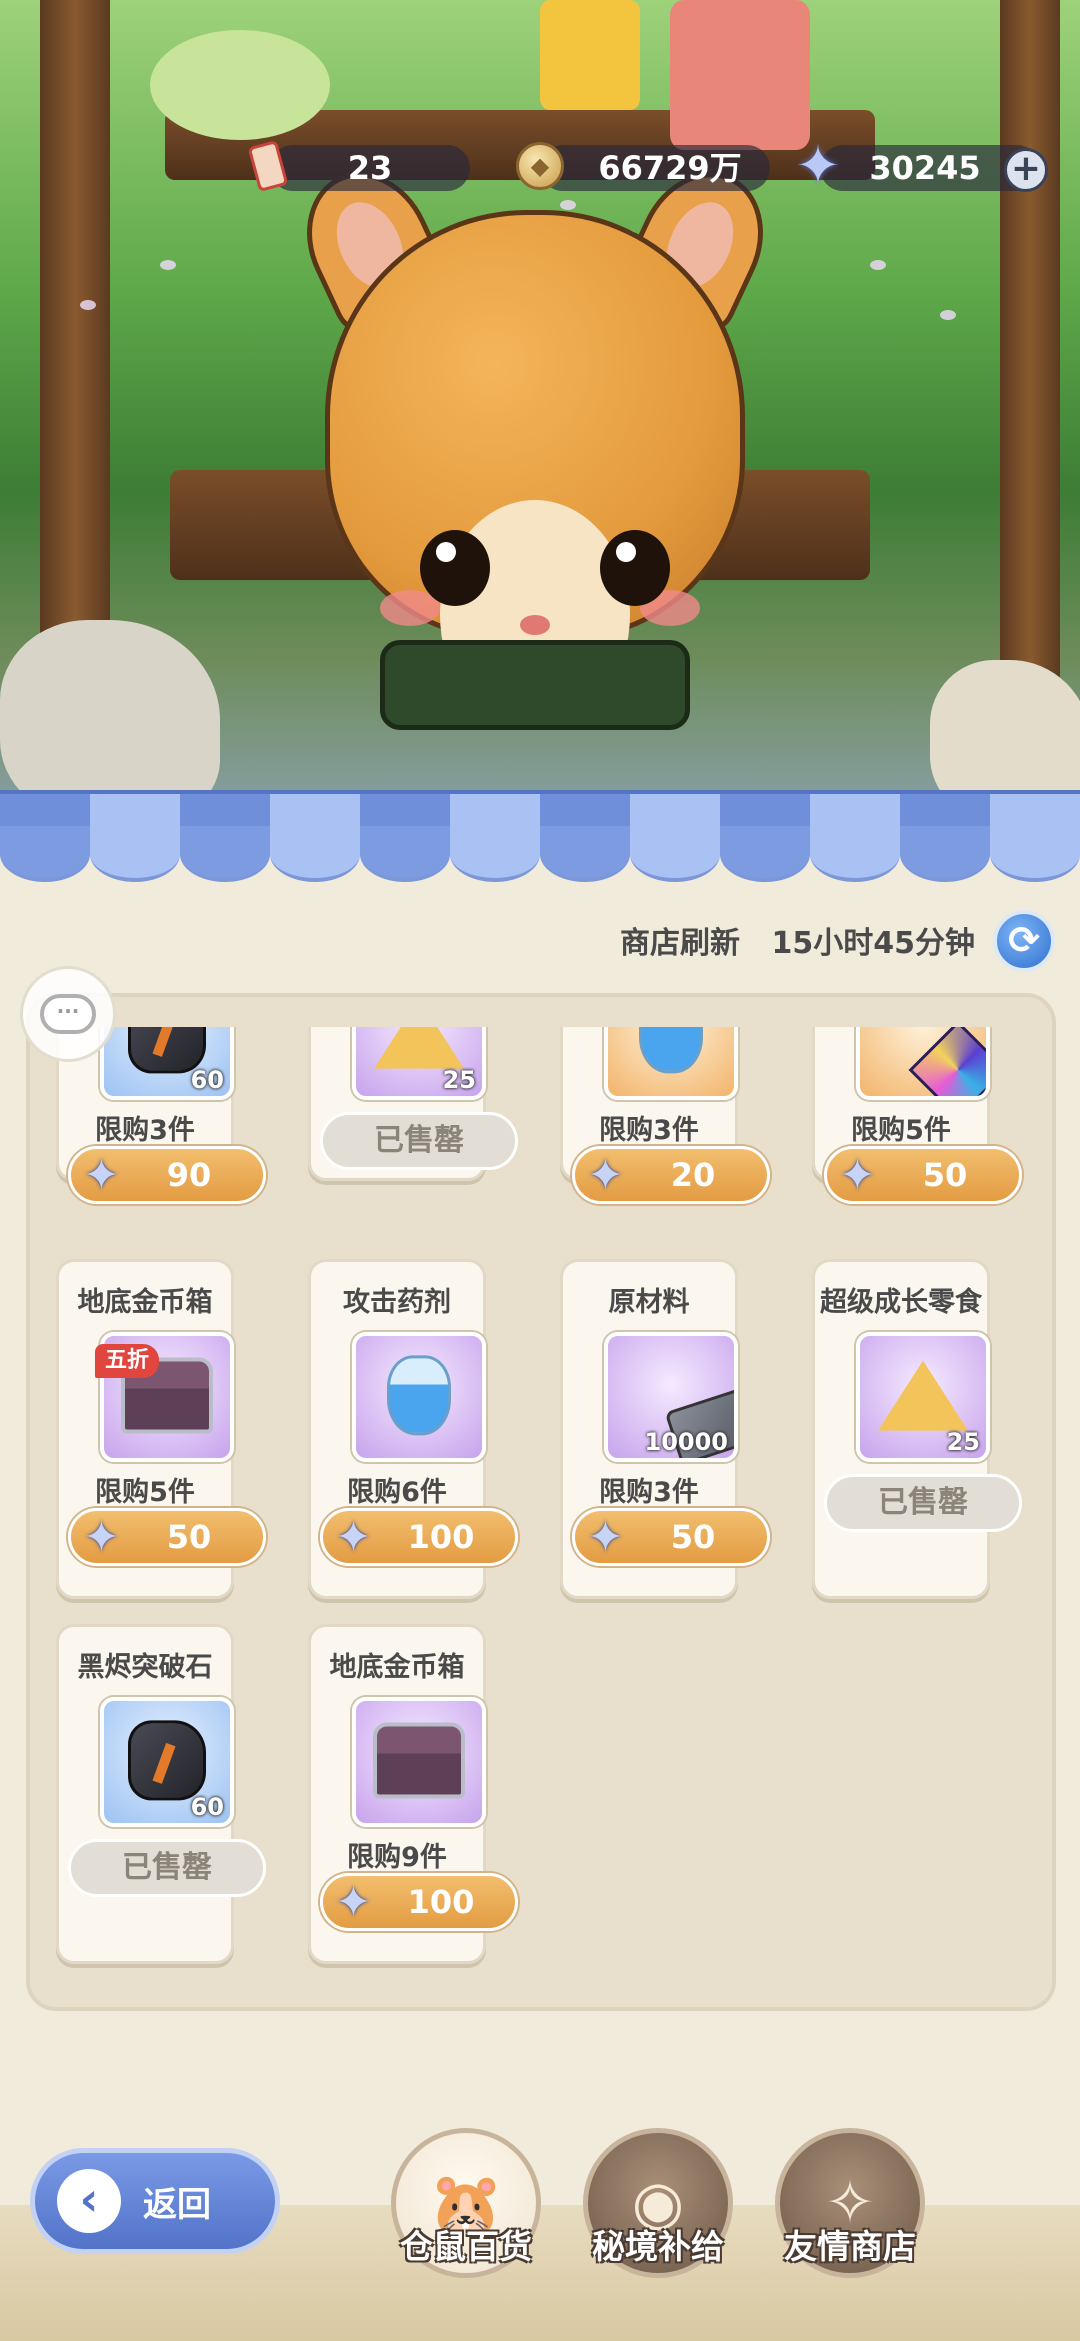 Image resolution: width=1080 pixels, height=2341 pixels. Describe the element at coordinates (925, 168) in the screenshot. I see `star-amount: 30245` at that location.